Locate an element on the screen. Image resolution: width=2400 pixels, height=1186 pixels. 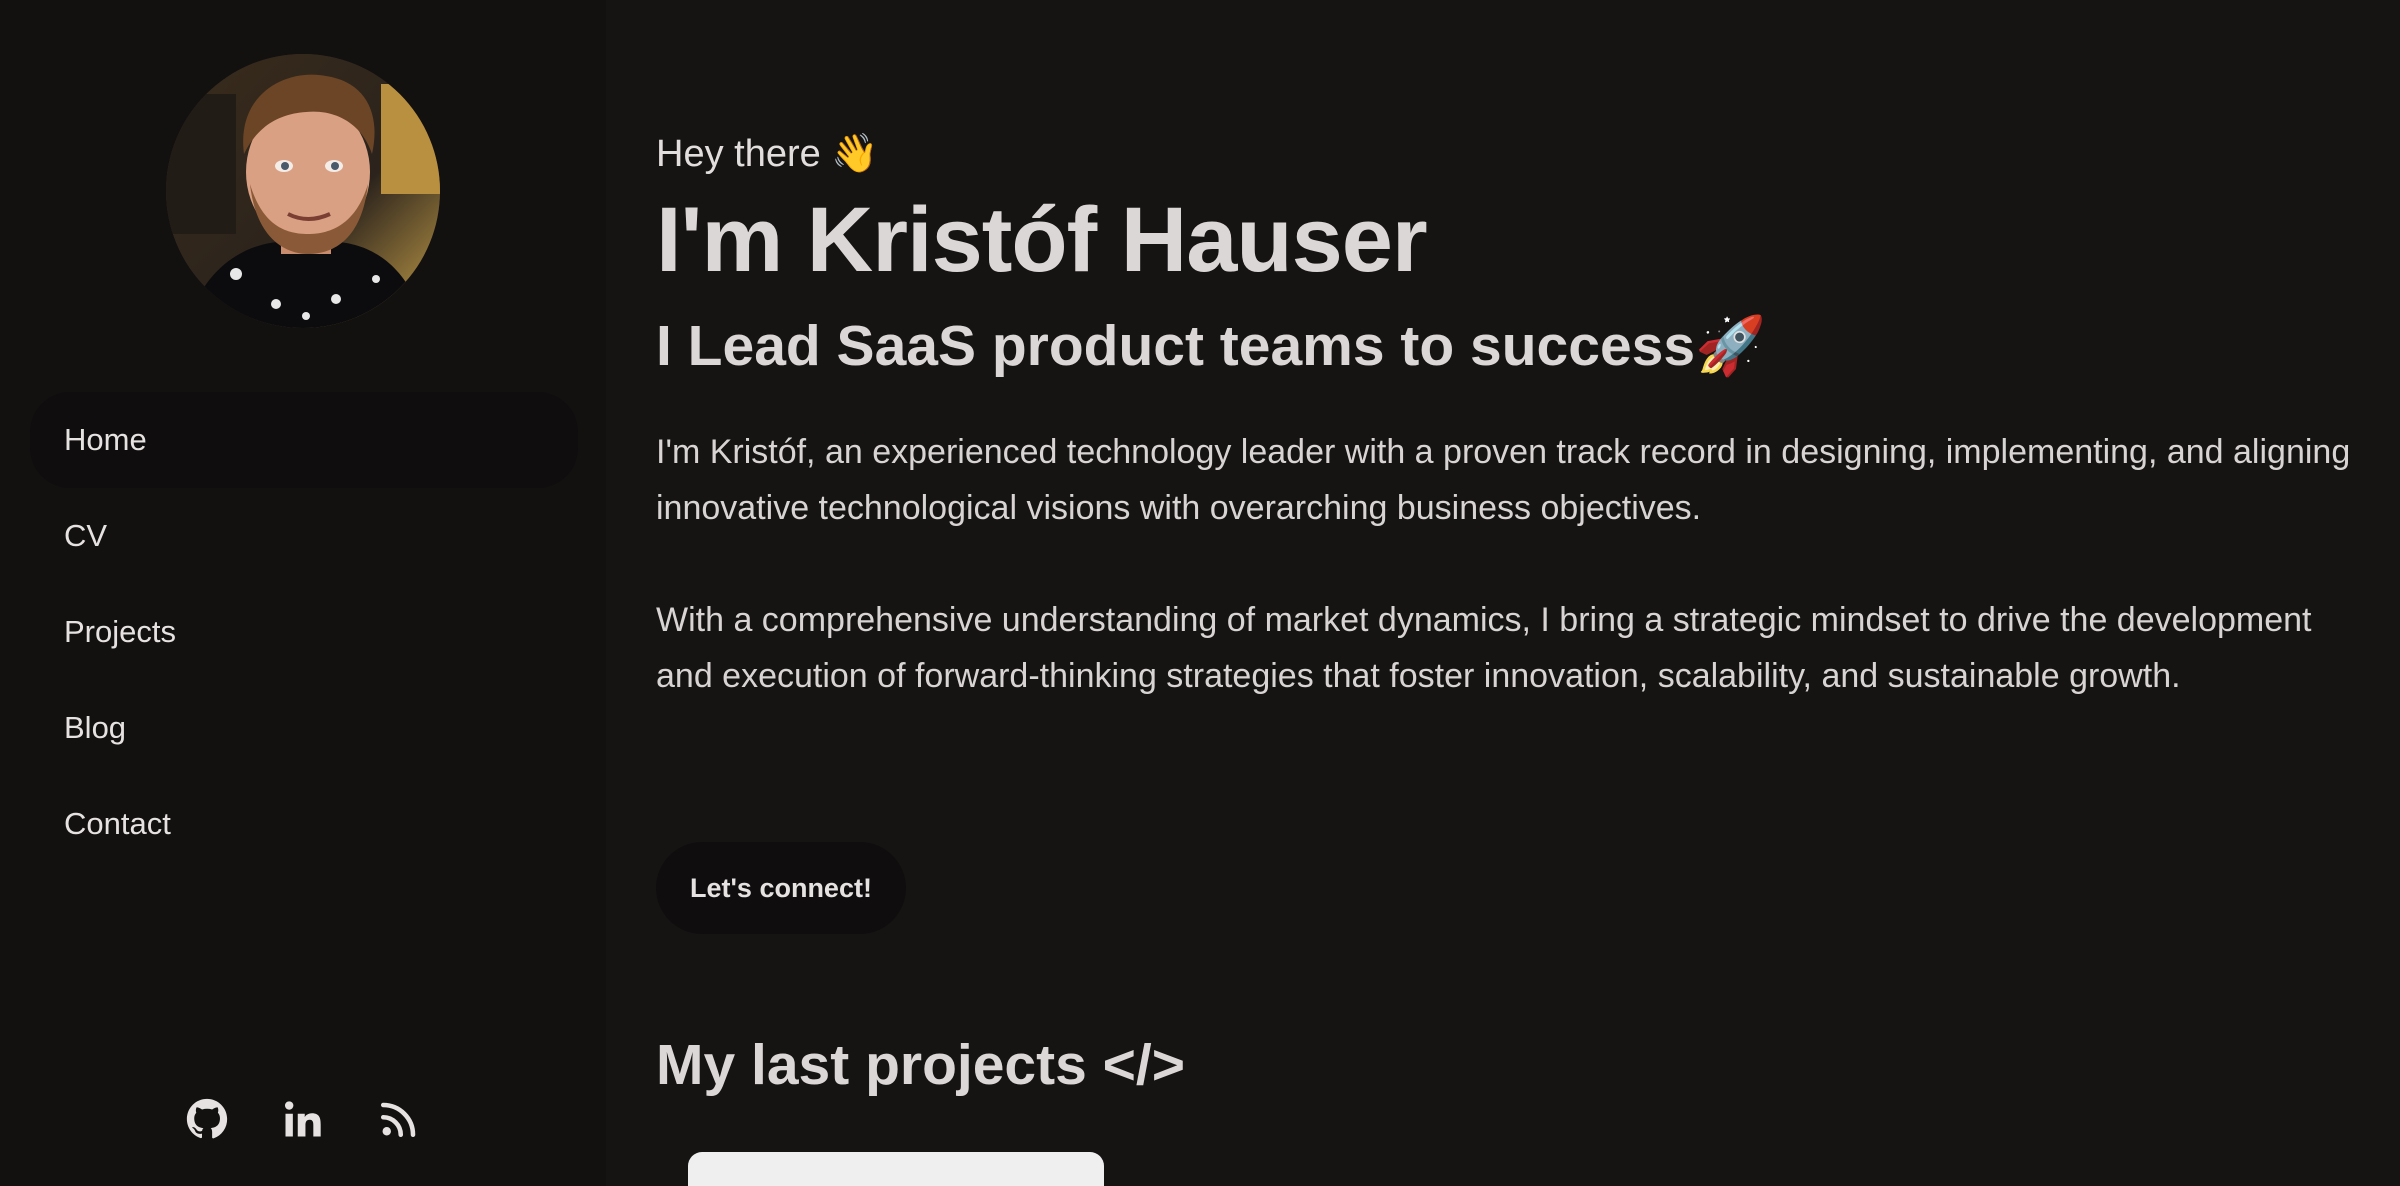
projects-section-title: My last projects </> is located at coordinates (921, 1065).